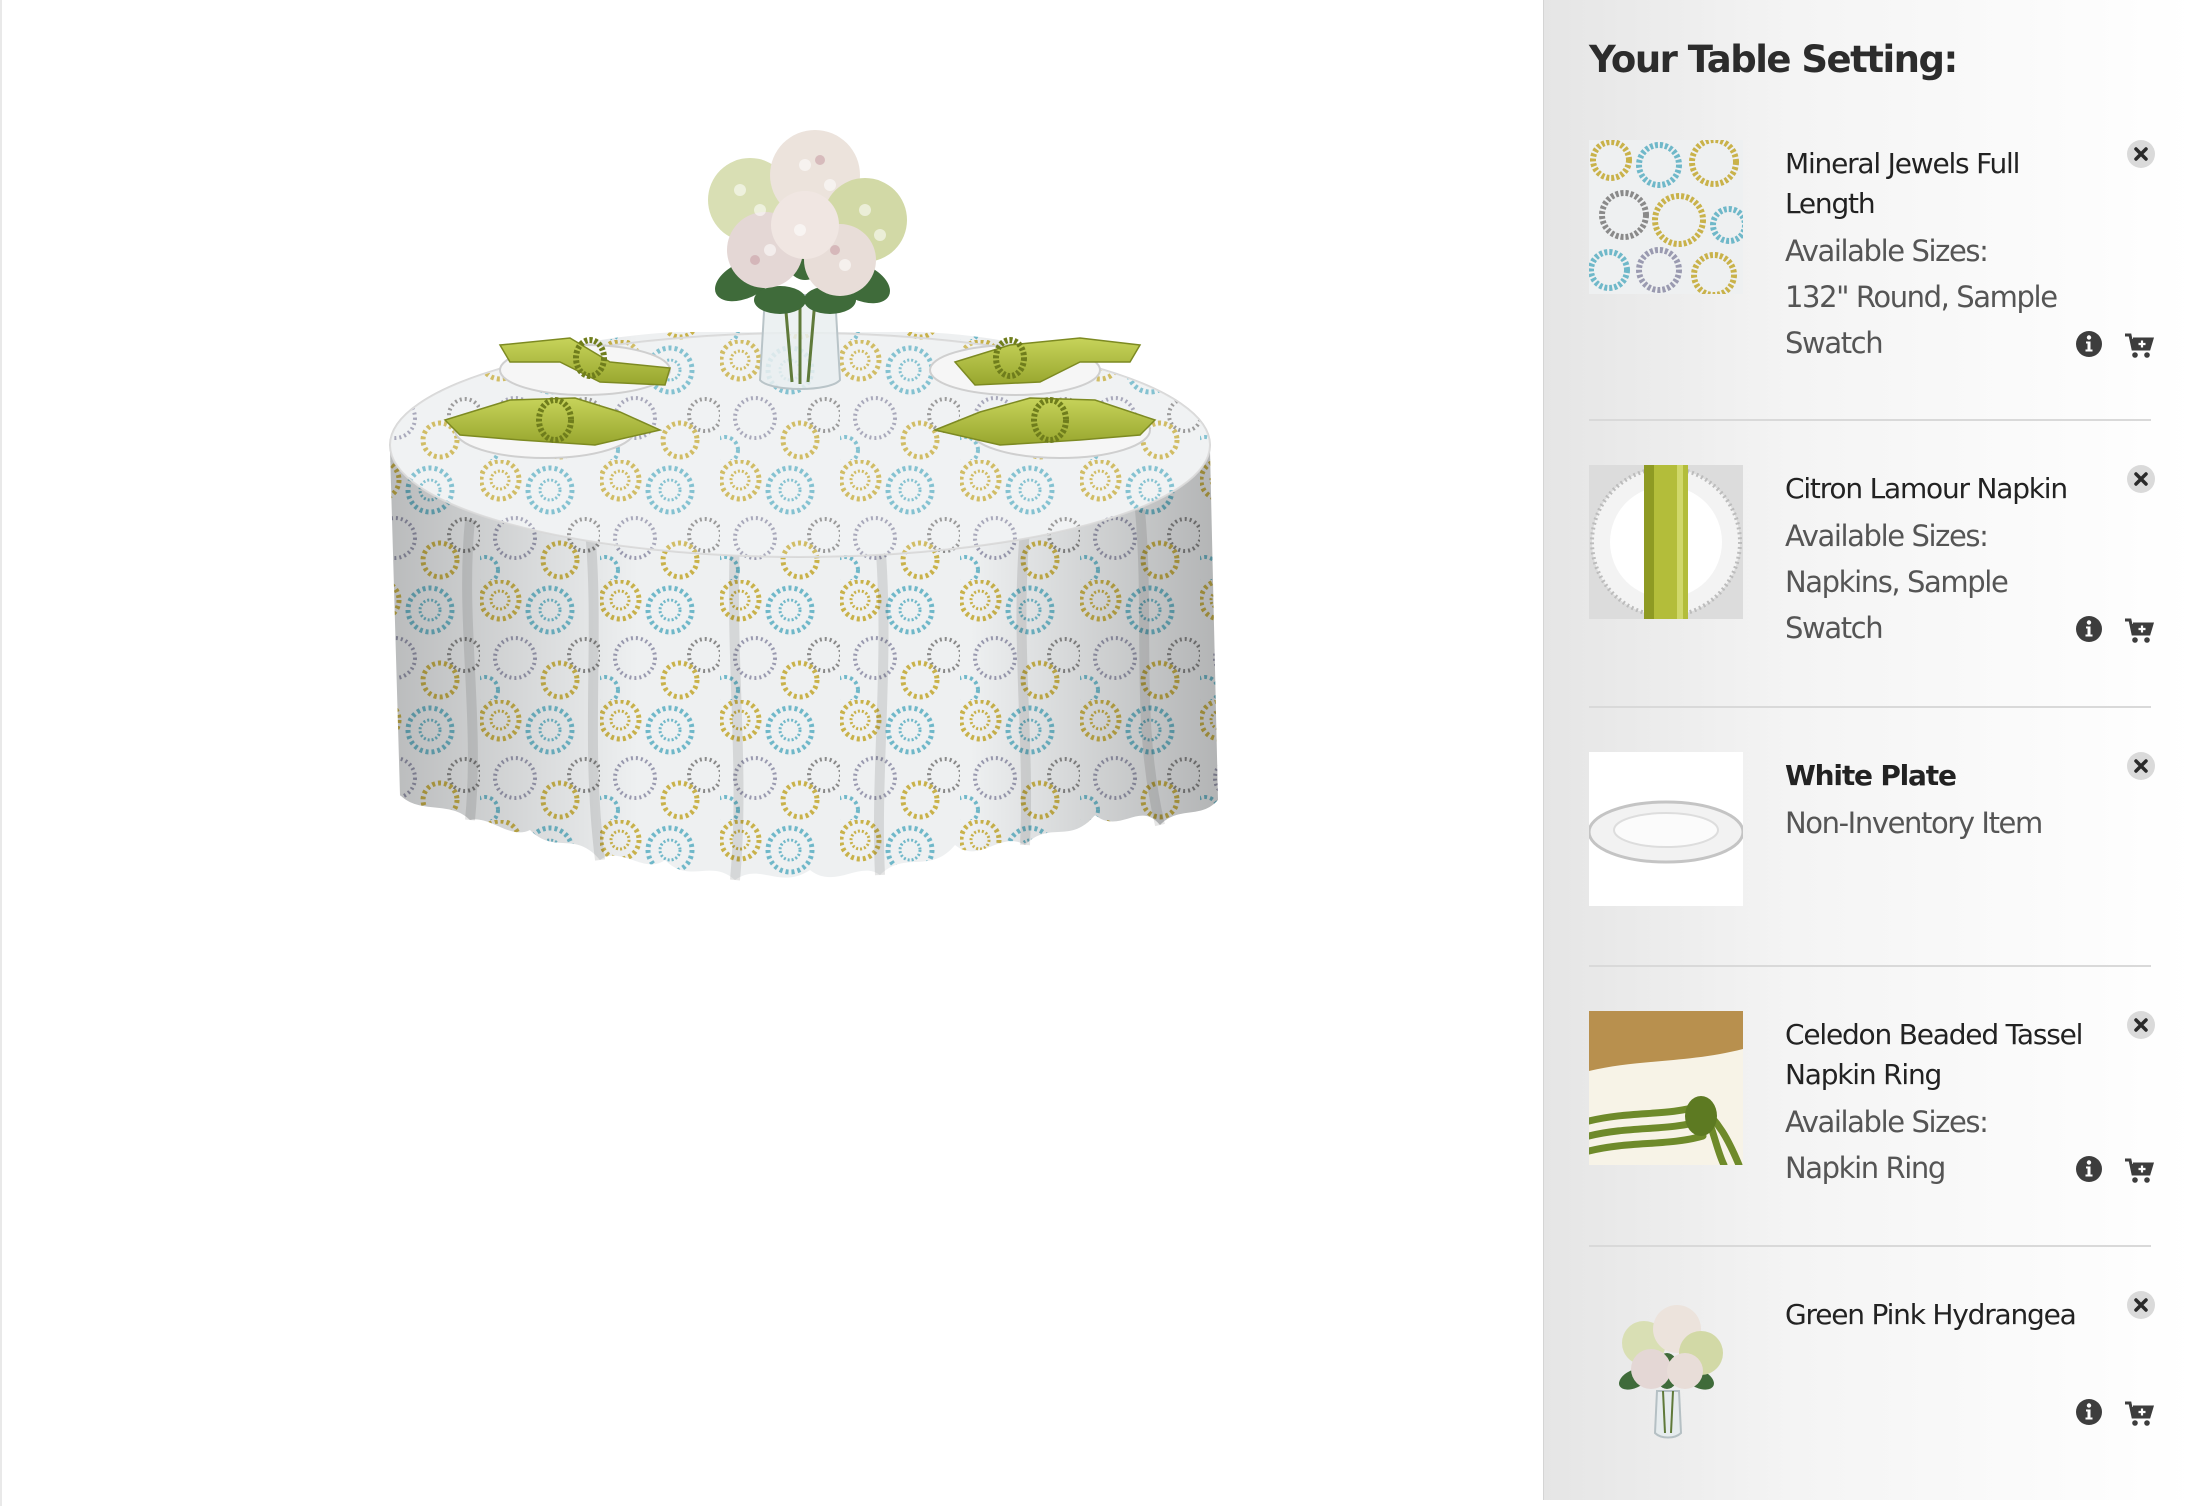 Image resolution: width=2194 pixels, height=1506 pixels. I want to click on mineral-jewels-thumbnail, so click(1666, 217).